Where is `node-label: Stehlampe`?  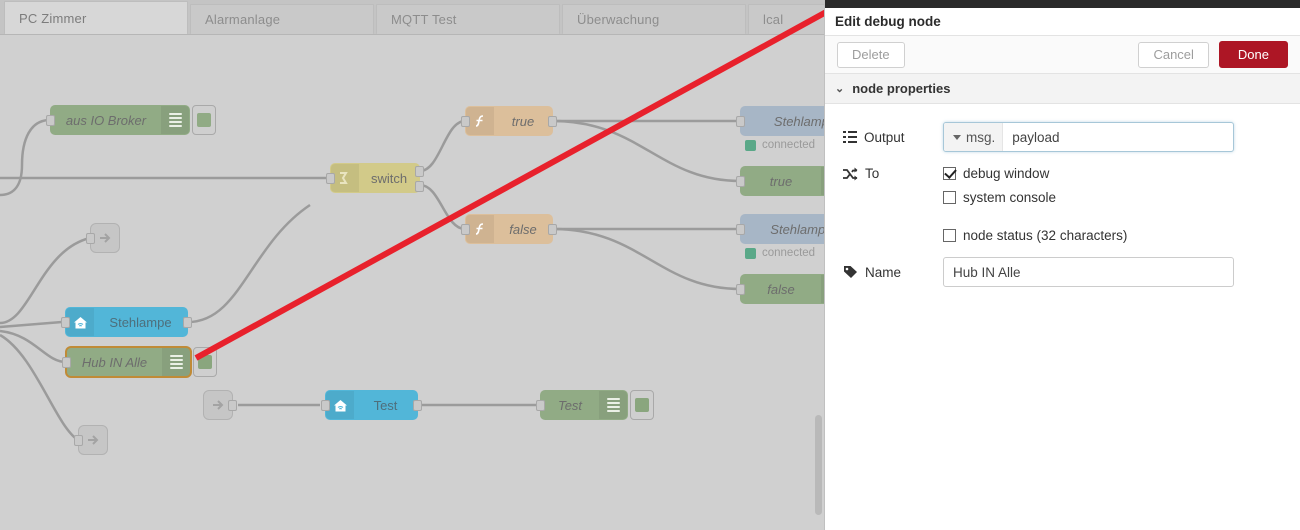 node-label: Stehlampe is located at coordinates (798, 121).